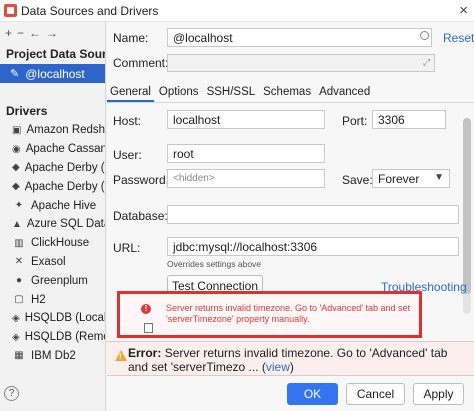  I want to click on driver-item: ▣ Amazon Redshift, so click(52, 130).